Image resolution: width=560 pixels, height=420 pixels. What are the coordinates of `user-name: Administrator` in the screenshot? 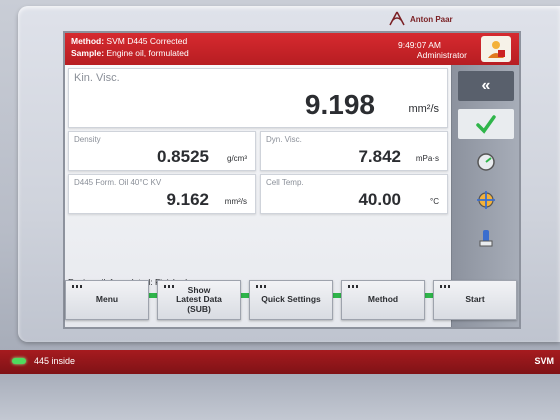 It's located at (441, 55).